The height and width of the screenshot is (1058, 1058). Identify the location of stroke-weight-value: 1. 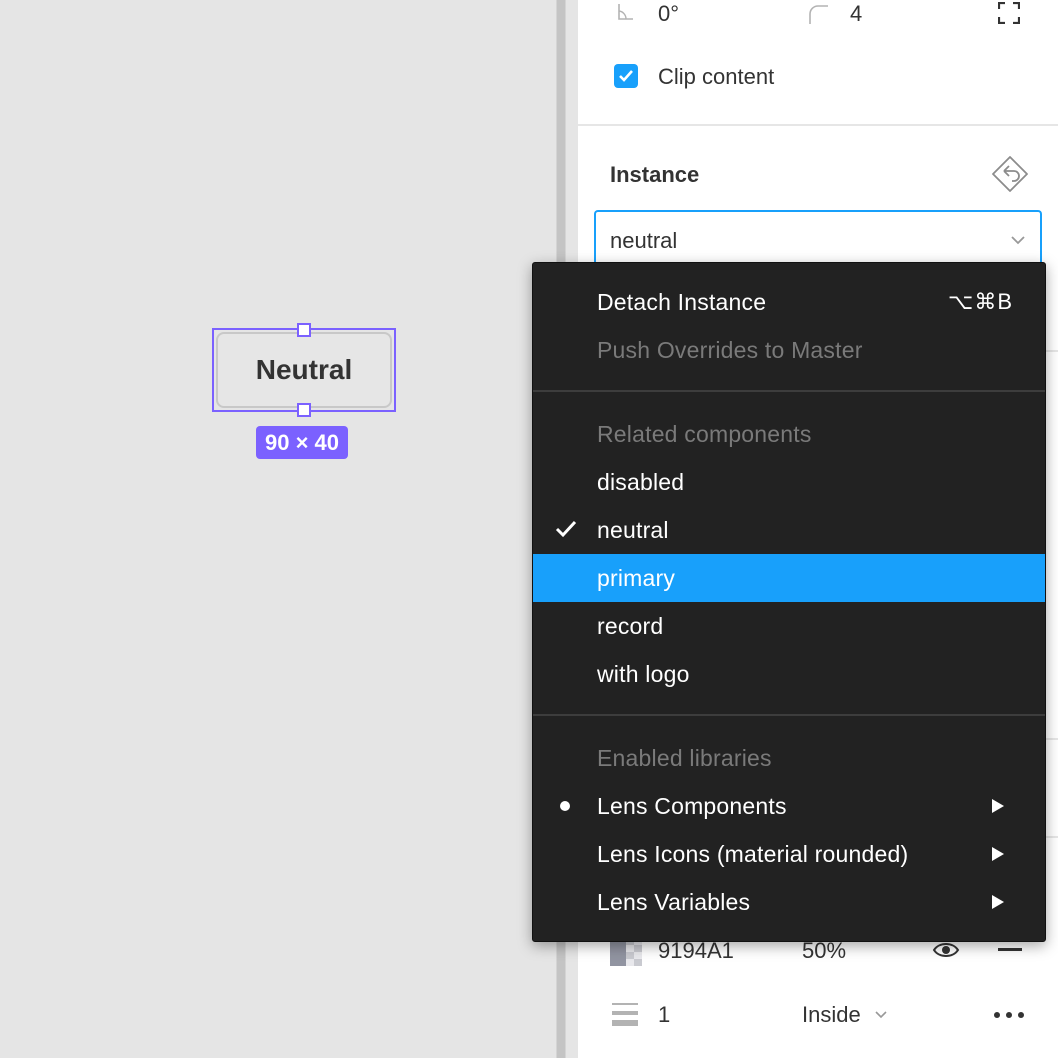
(664, 1015).